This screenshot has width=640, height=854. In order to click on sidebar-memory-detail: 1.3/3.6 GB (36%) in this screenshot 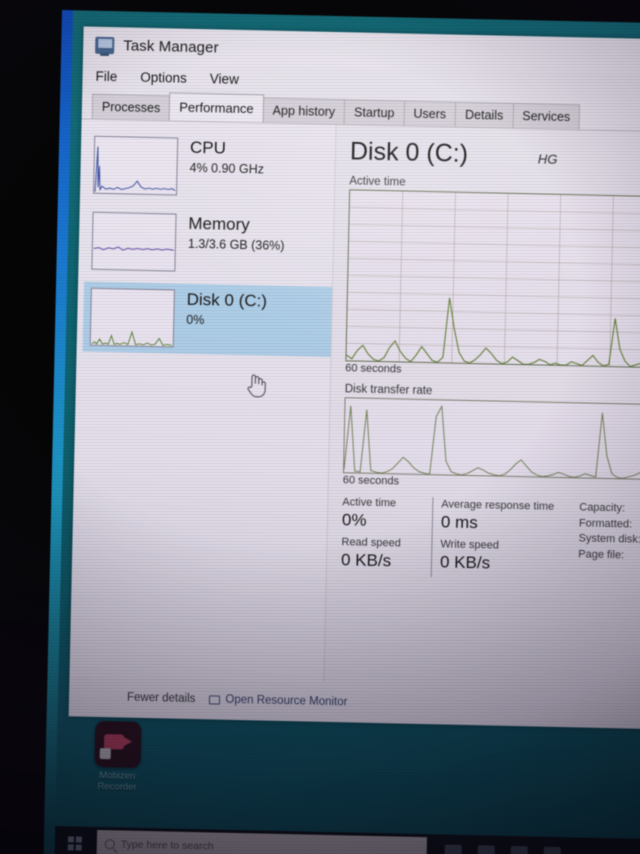, I will do `click(236, 244)`.